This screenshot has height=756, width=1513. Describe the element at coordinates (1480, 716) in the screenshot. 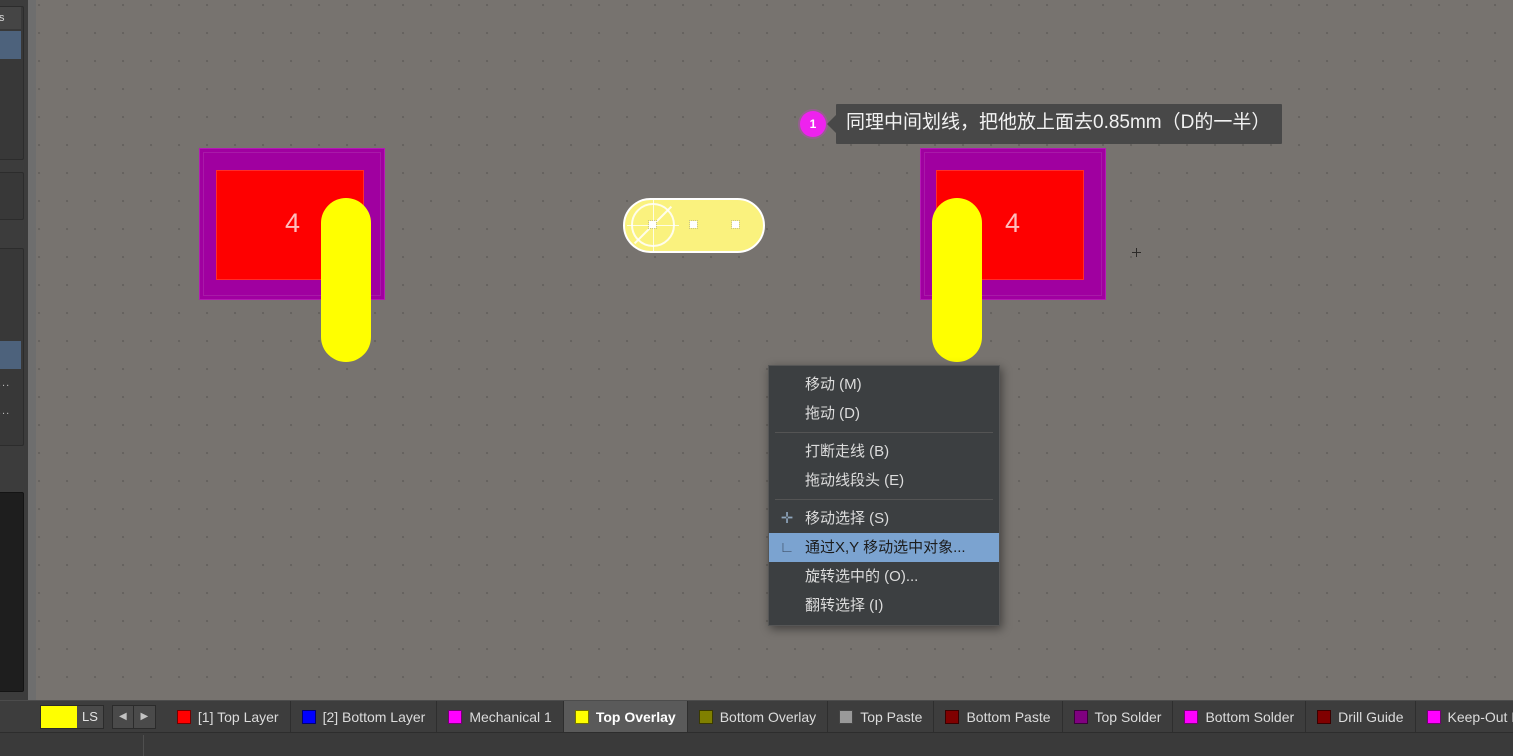

I see `layer-tab-label: Keep-Out Layer` at that location.